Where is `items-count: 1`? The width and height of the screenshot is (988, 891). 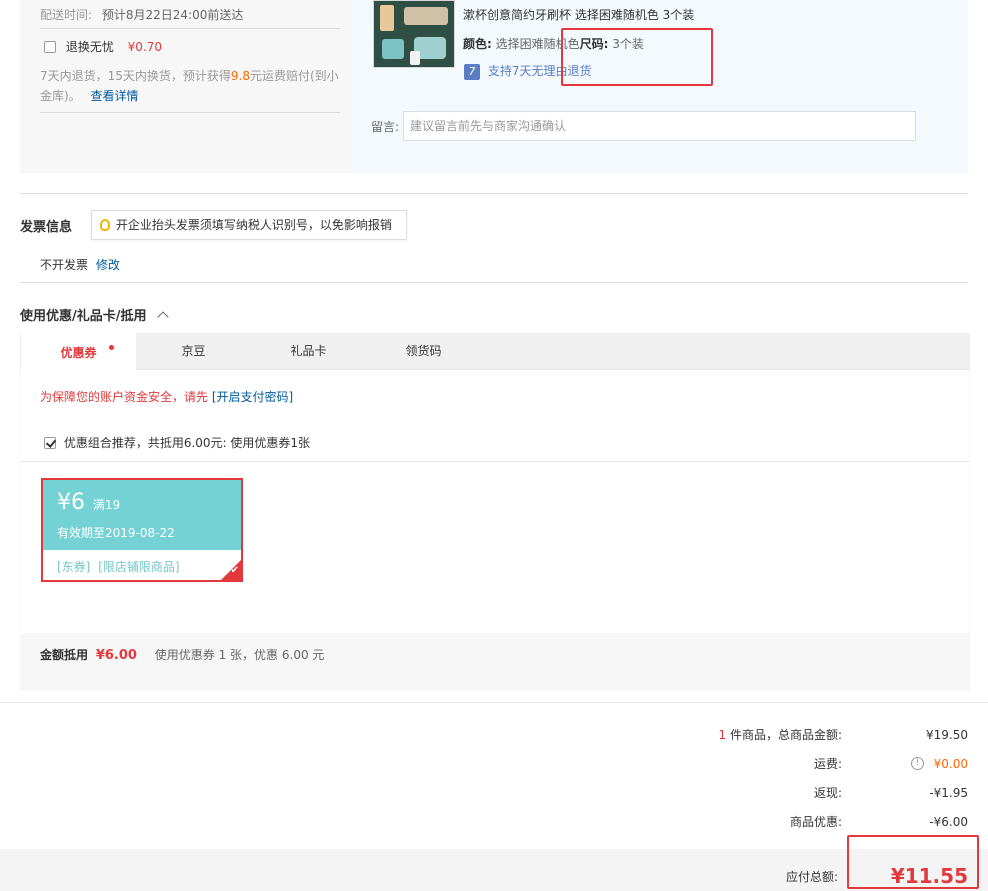 items-count: 1 is located at coordinates (722, 735).